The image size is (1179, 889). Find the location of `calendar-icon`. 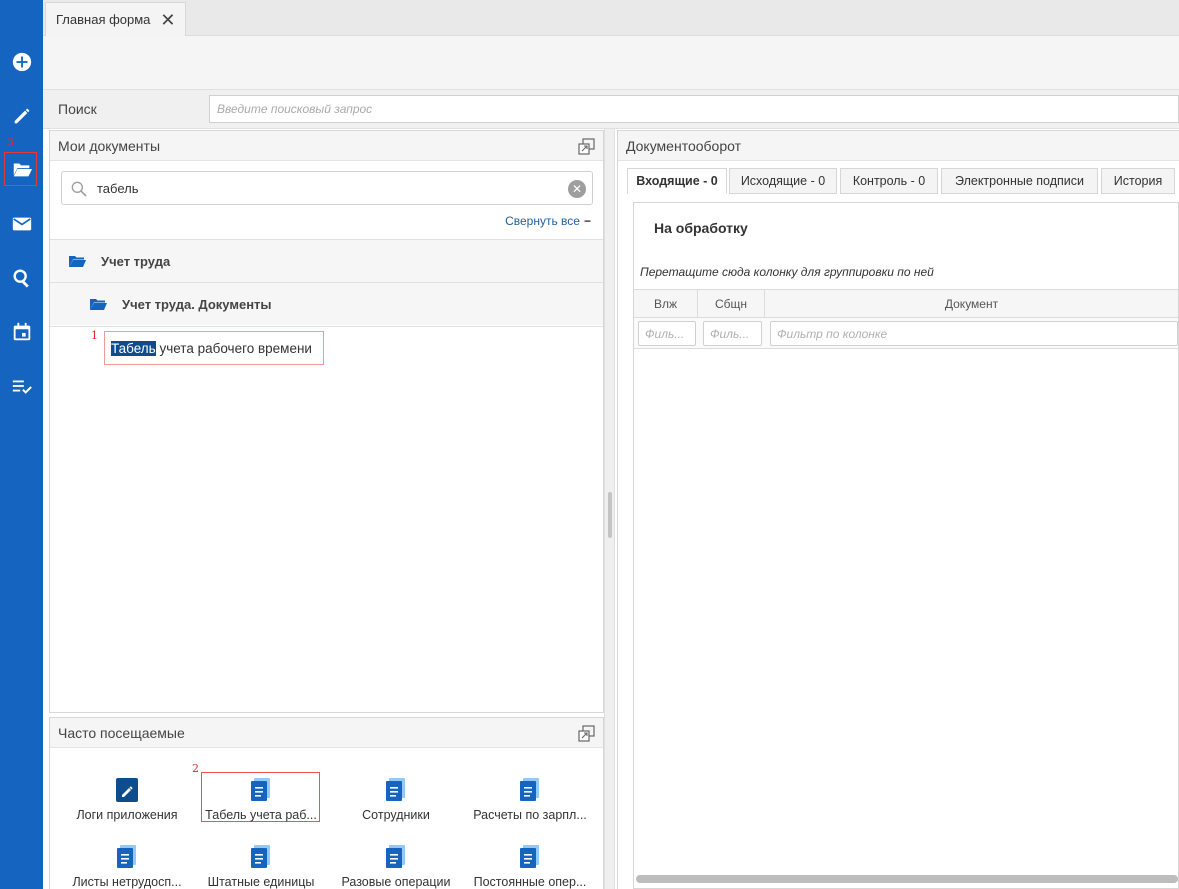

calendar-icon is located at coordinates (21, 331).